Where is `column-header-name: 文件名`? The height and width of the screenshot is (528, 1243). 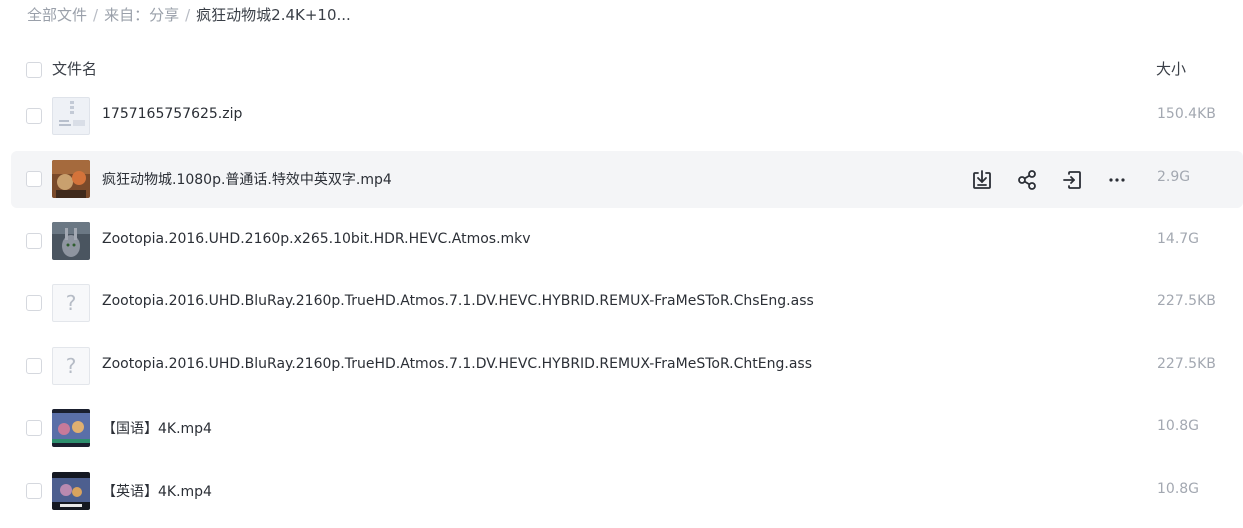 column-header-name: 文件名 is located at coordinates (74, 68).